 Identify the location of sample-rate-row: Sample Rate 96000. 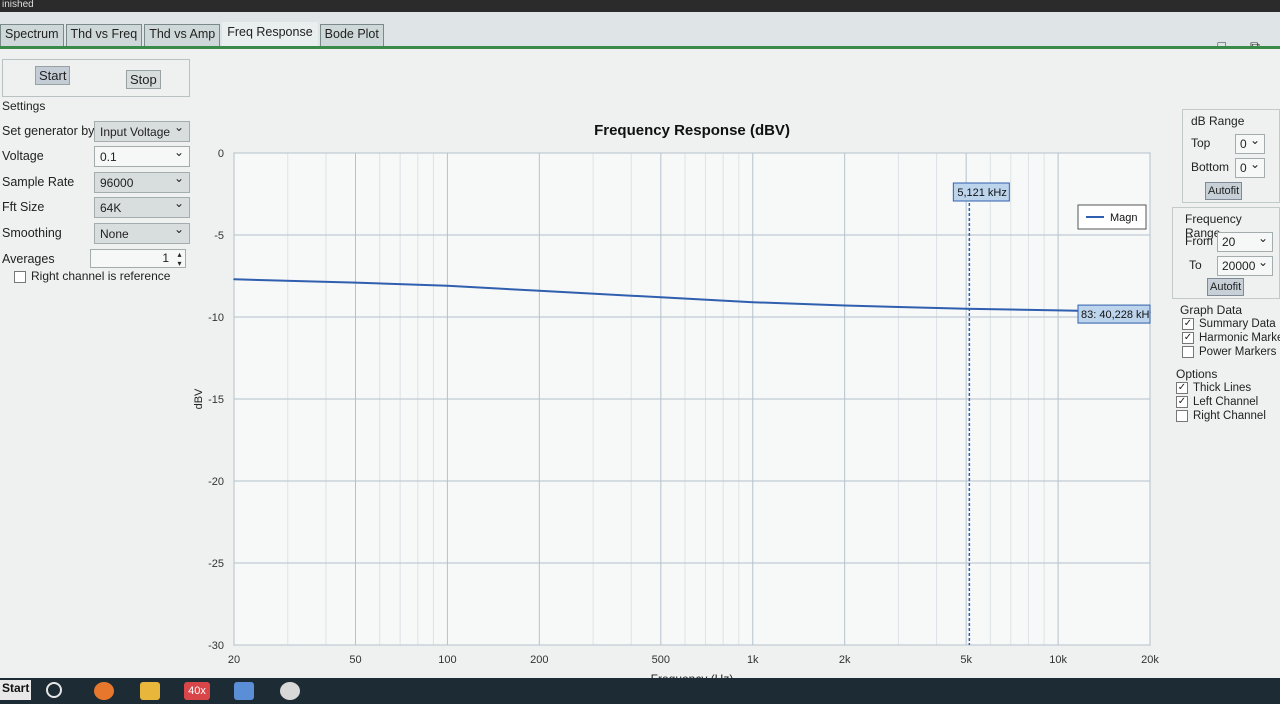
(97, 182).